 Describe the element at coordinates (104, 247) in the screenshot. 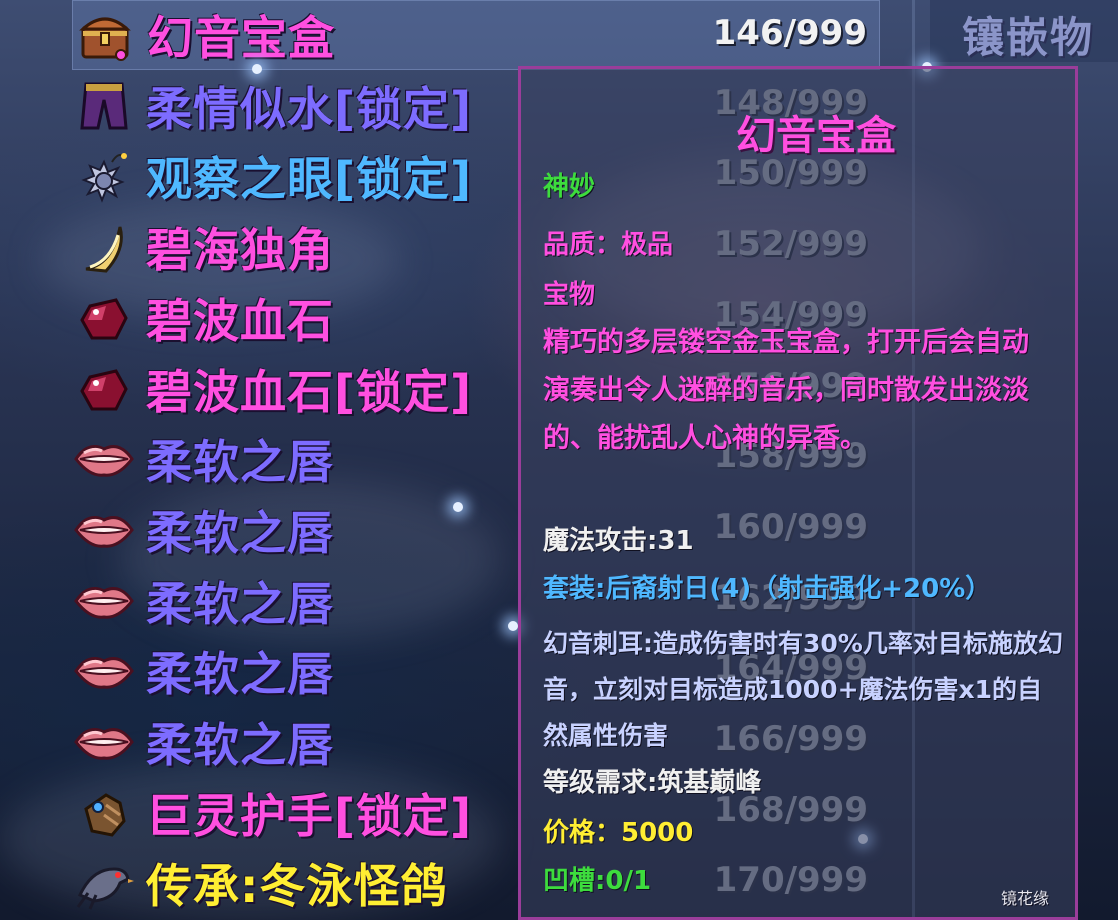

I see `horn-icon` at that location.